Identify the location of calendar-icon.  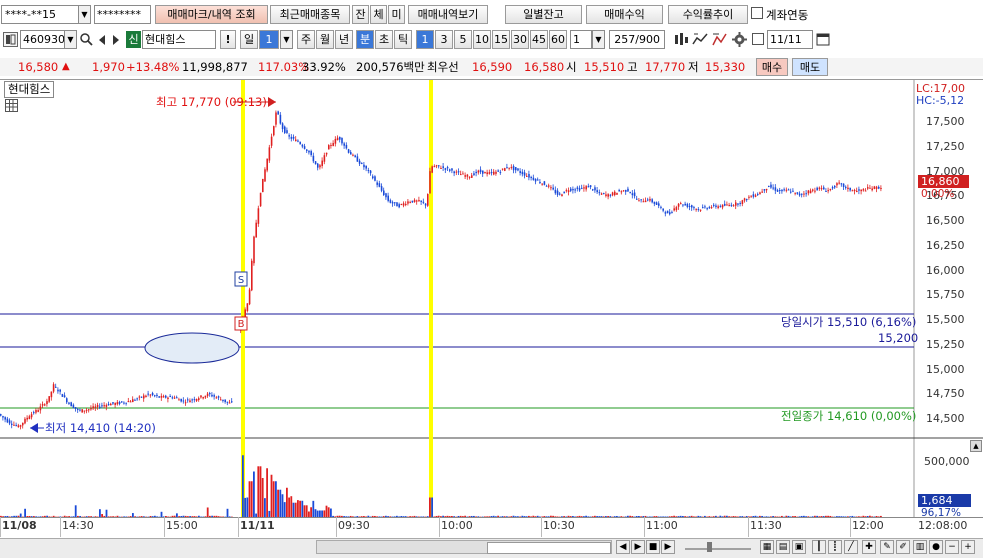
(823, 39).